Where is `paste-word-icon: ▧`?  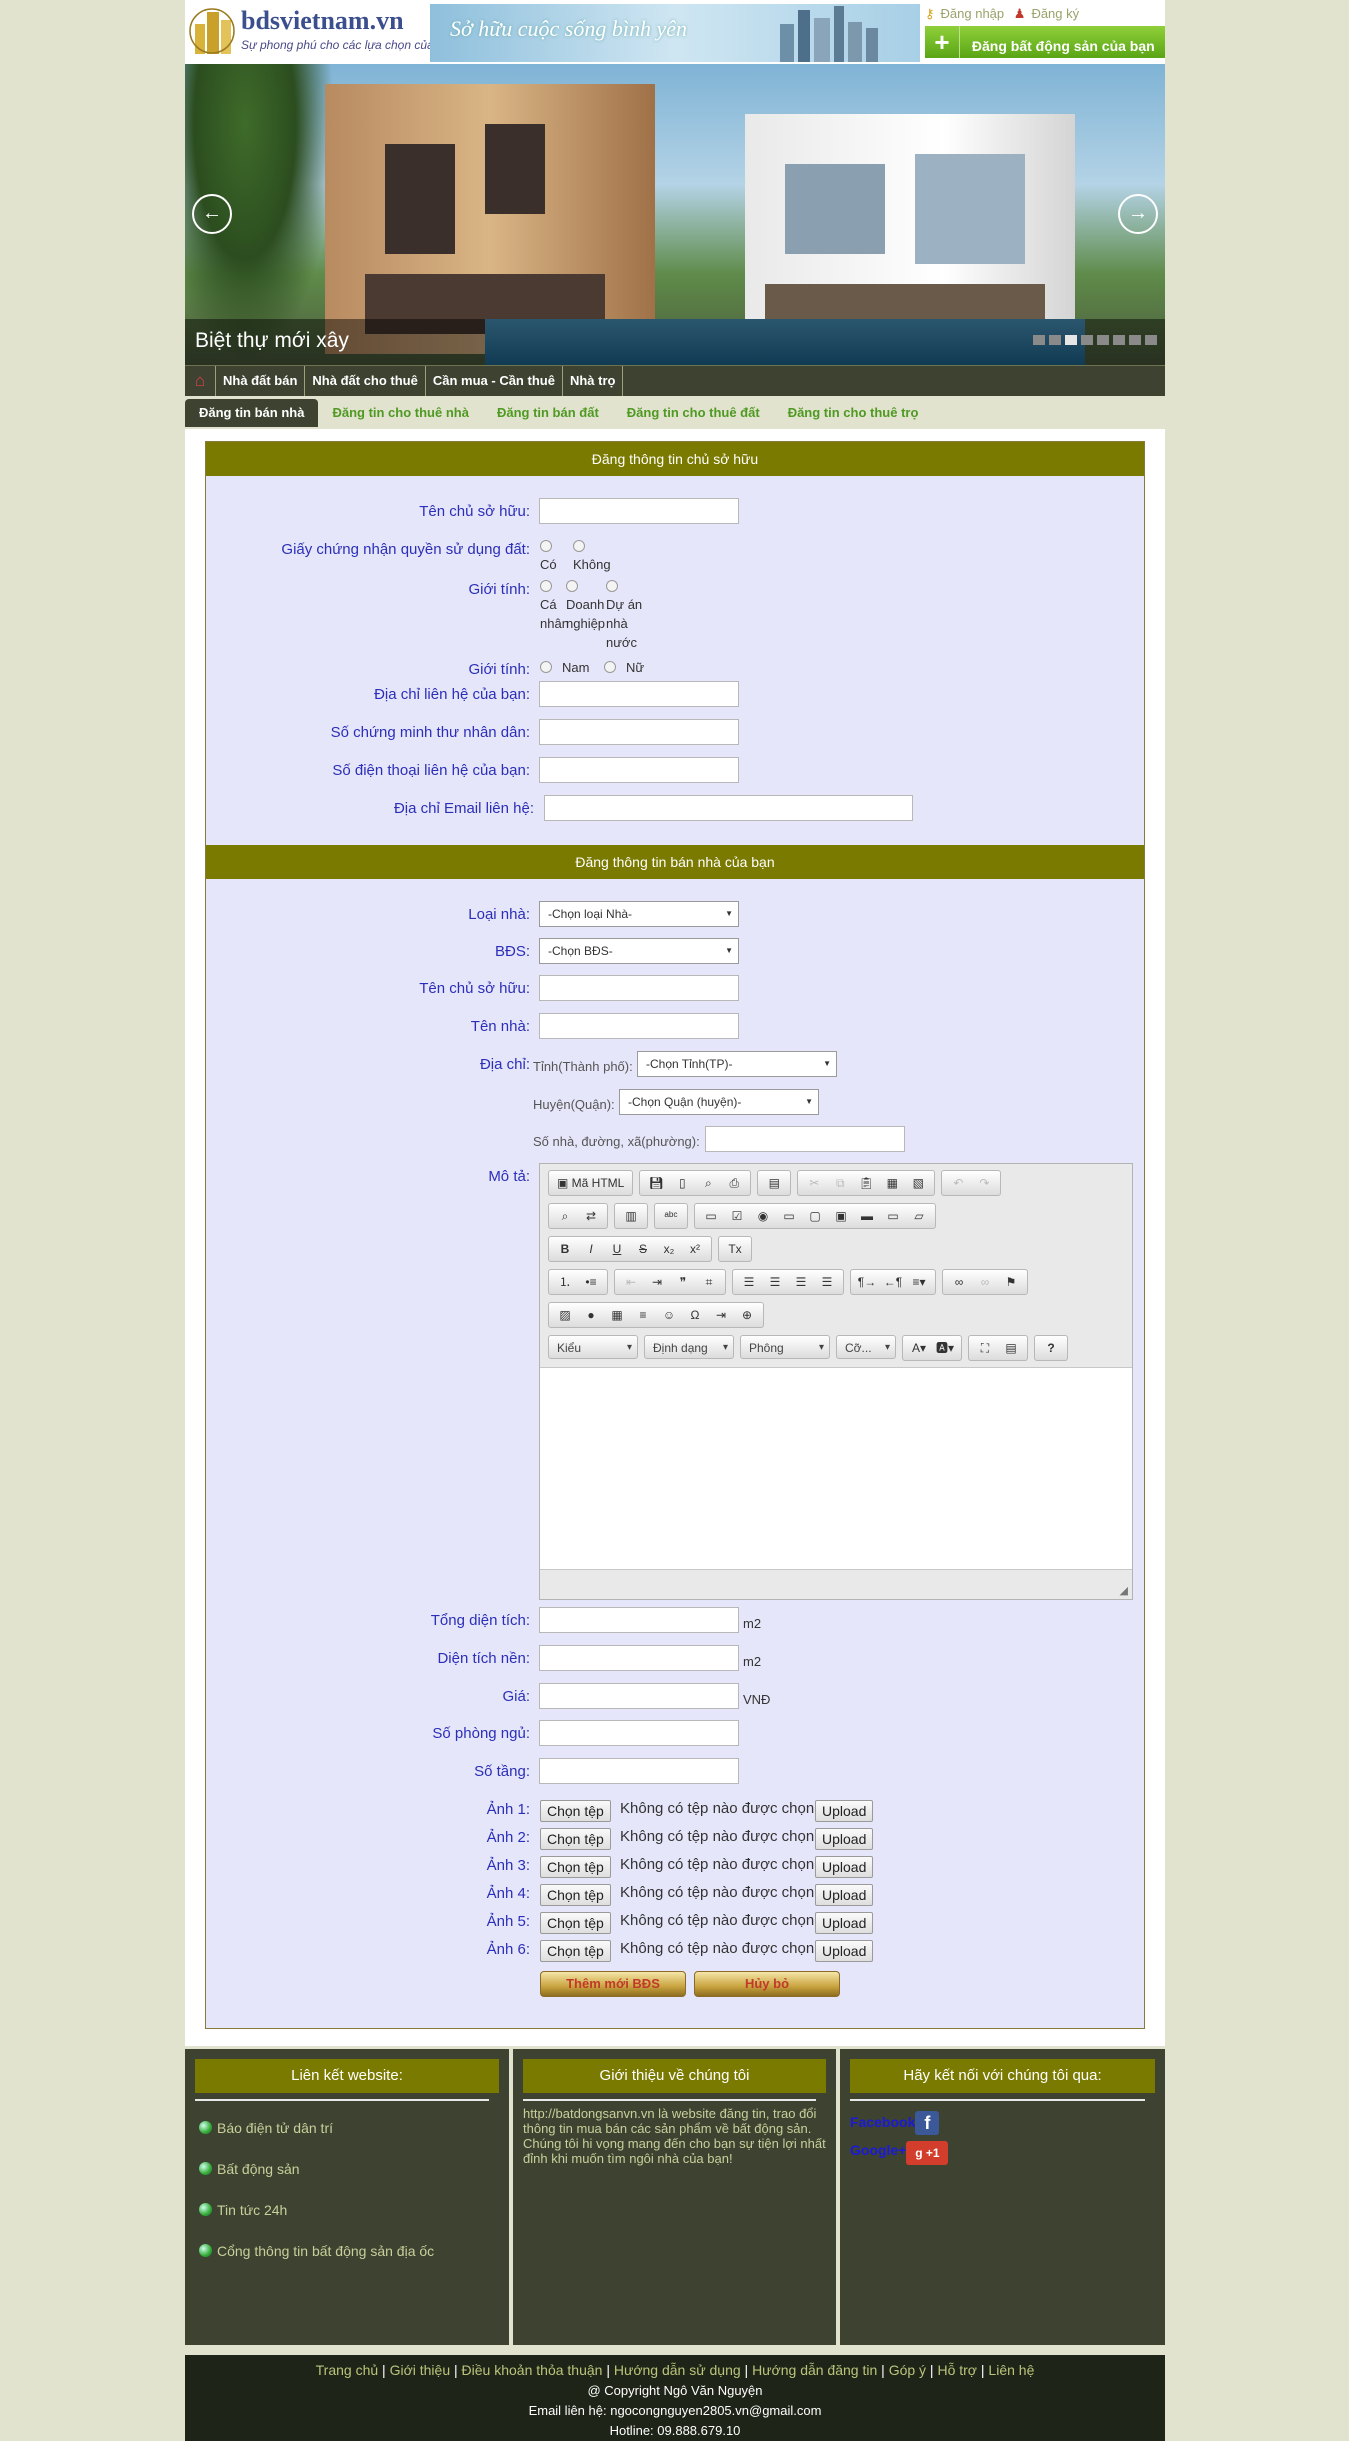
paste-word-icon: ▧ is located at coordinates (918, 1183).